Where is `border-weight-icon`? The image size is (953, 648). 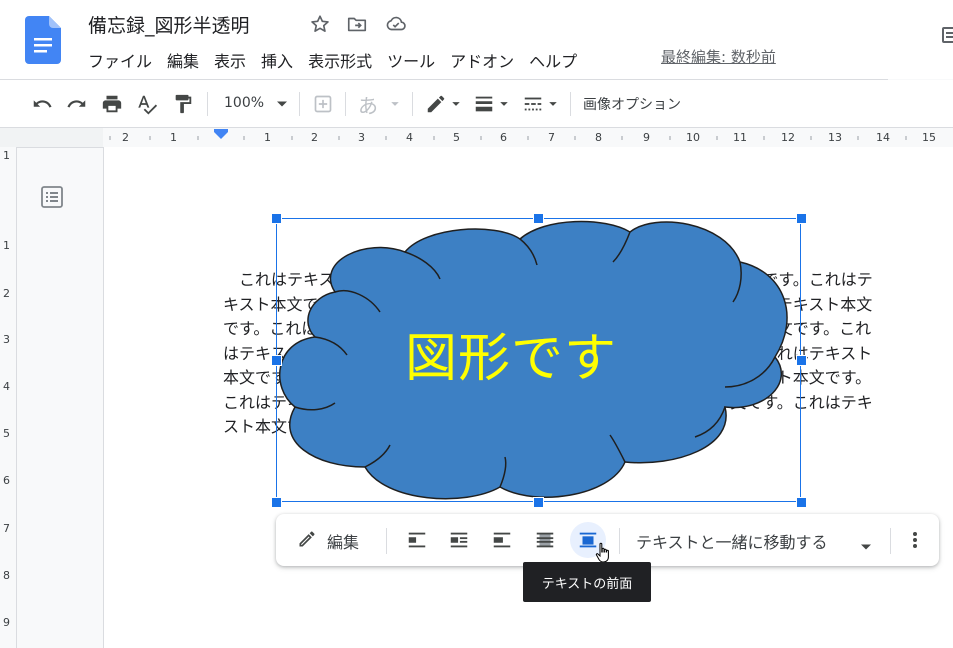 border-weight-icon is located at coordinates (484, 104).